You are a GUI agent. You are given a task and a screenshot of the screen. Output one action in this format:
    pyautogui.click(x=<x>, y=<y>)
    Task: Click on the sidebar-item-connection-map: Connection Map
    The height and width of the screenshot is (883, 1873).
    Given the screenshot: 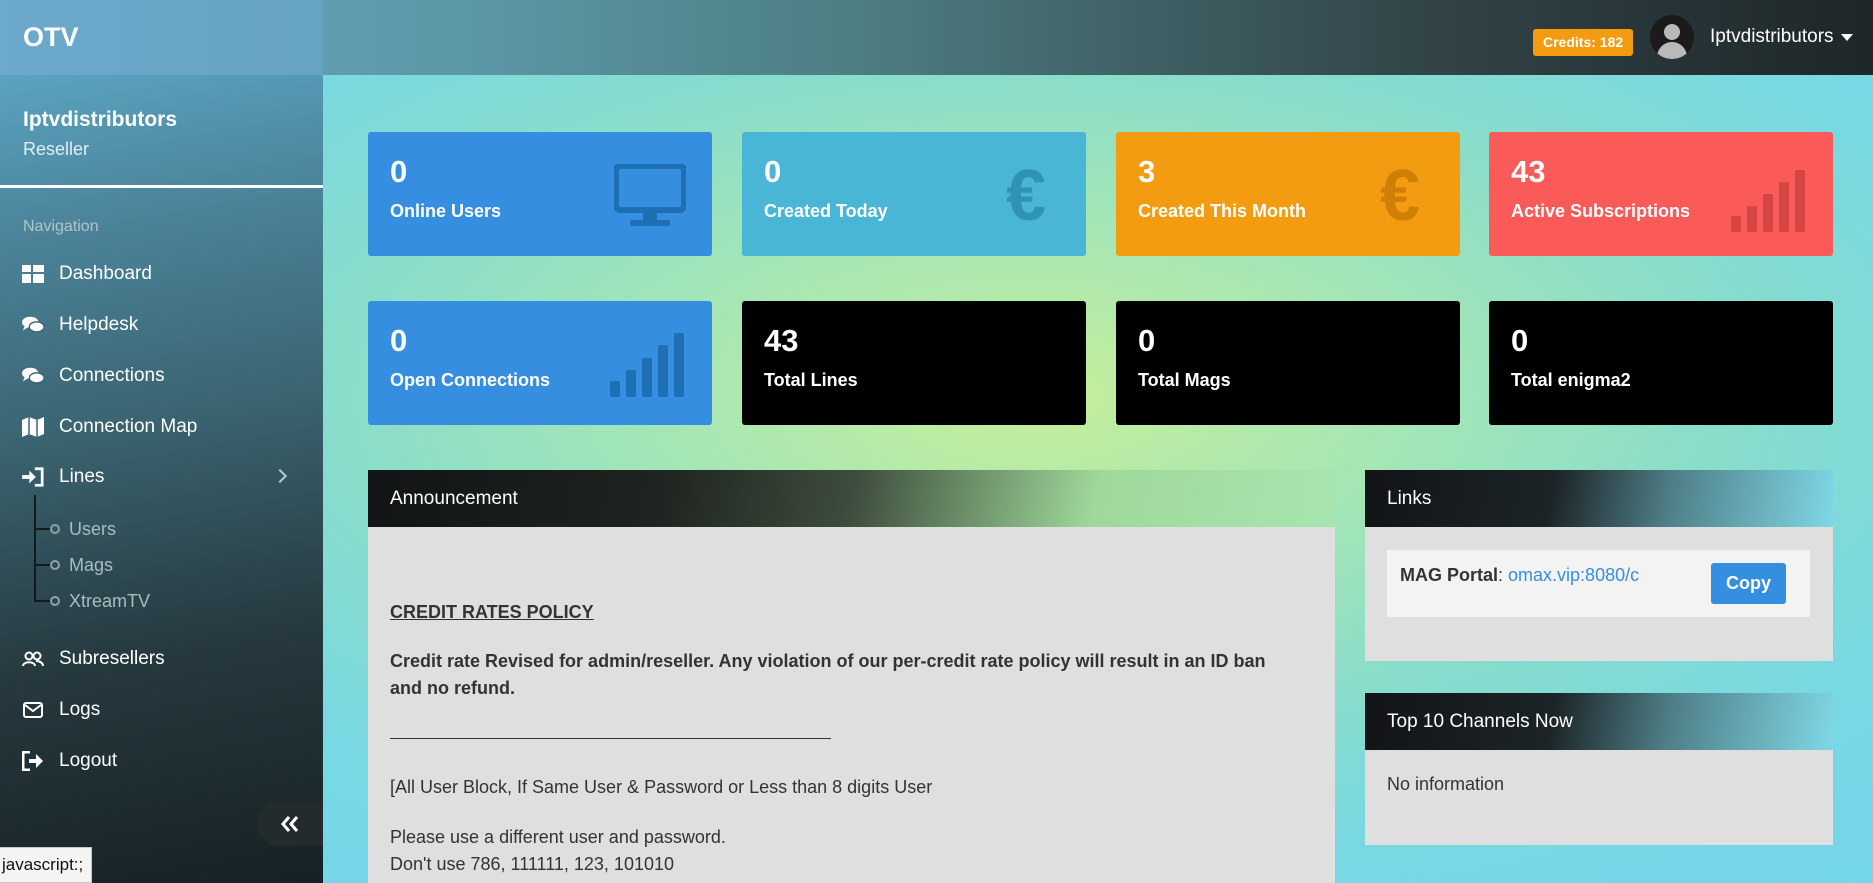 What is the action you would take?
    pyautogui.click(x=161, y=427)
    